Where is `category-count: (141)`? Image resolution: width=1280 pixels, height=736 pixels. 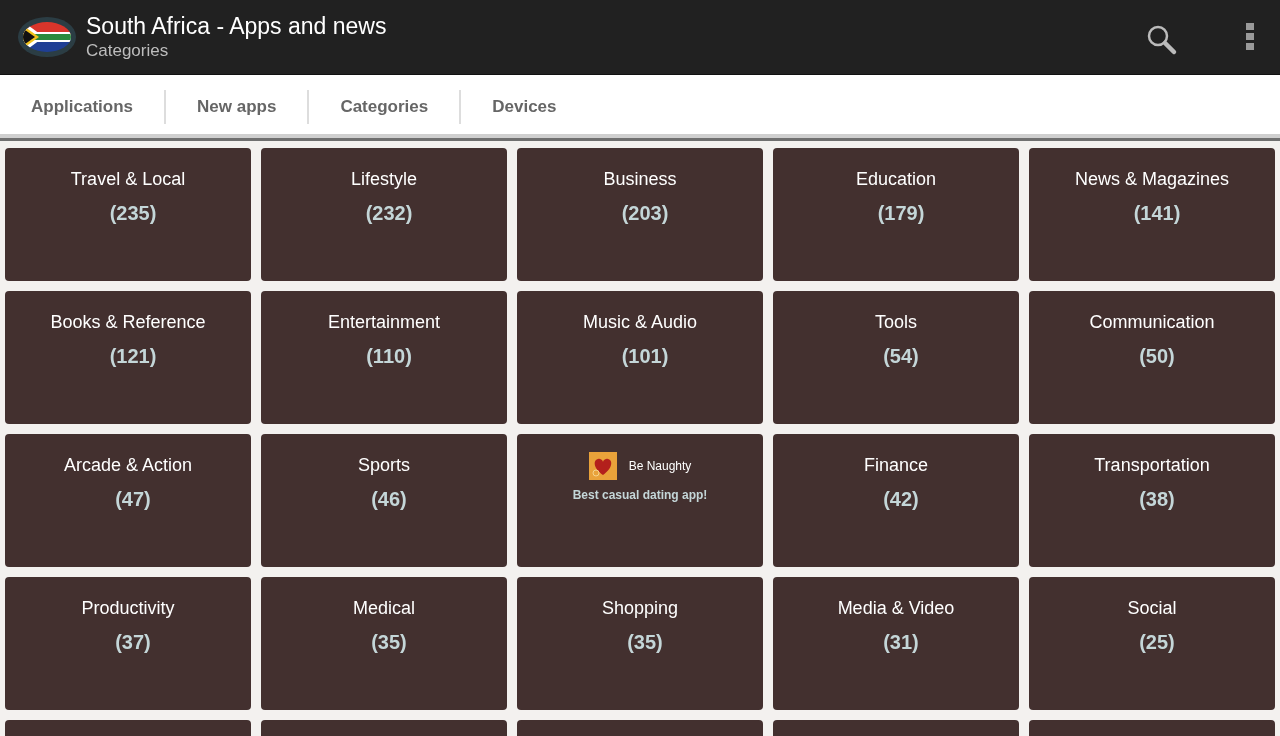
category-count: (141) is located at coordinates (1157, 213).